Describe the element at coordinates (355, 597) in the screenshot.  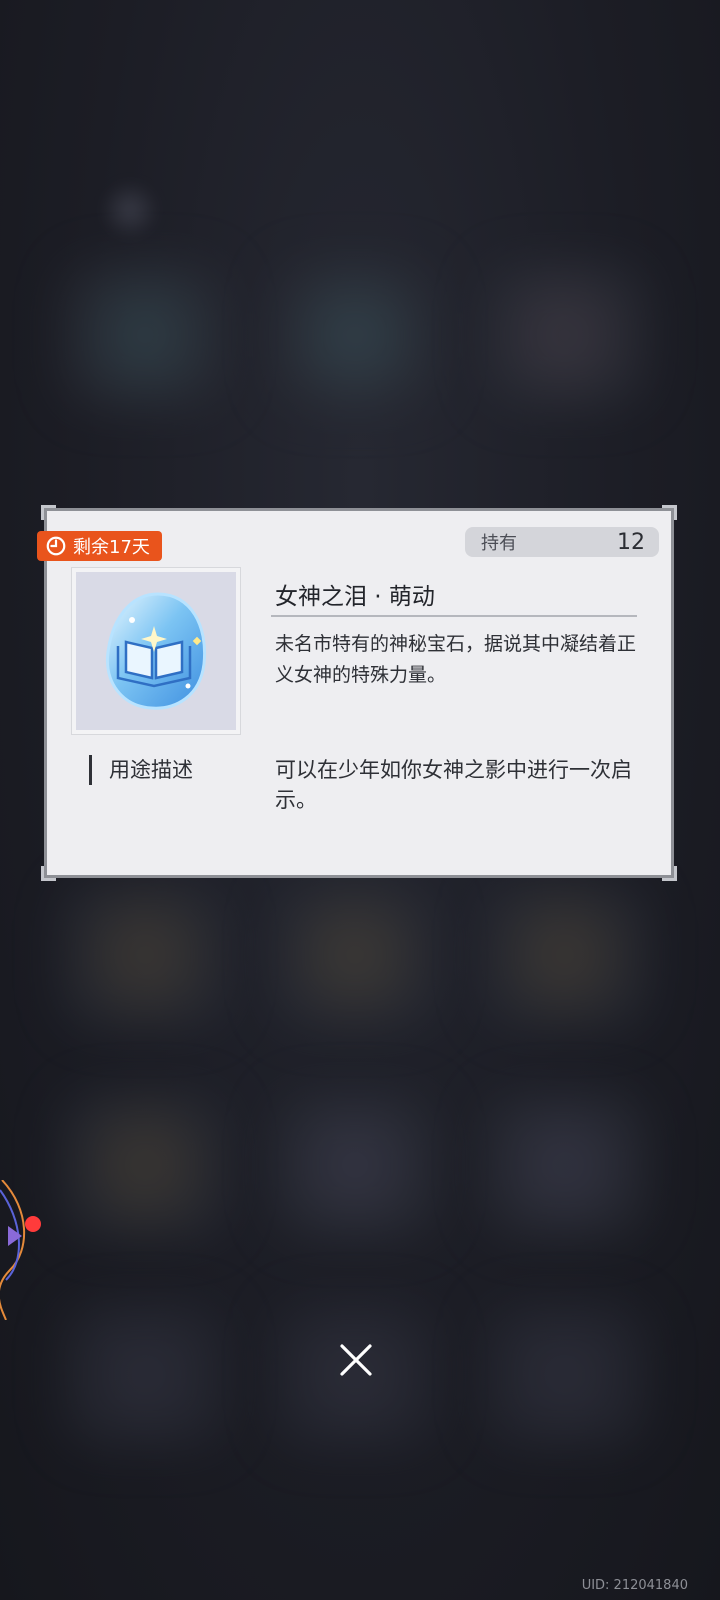
I see `item-name: 女神之泪 · 萌动` at that location.